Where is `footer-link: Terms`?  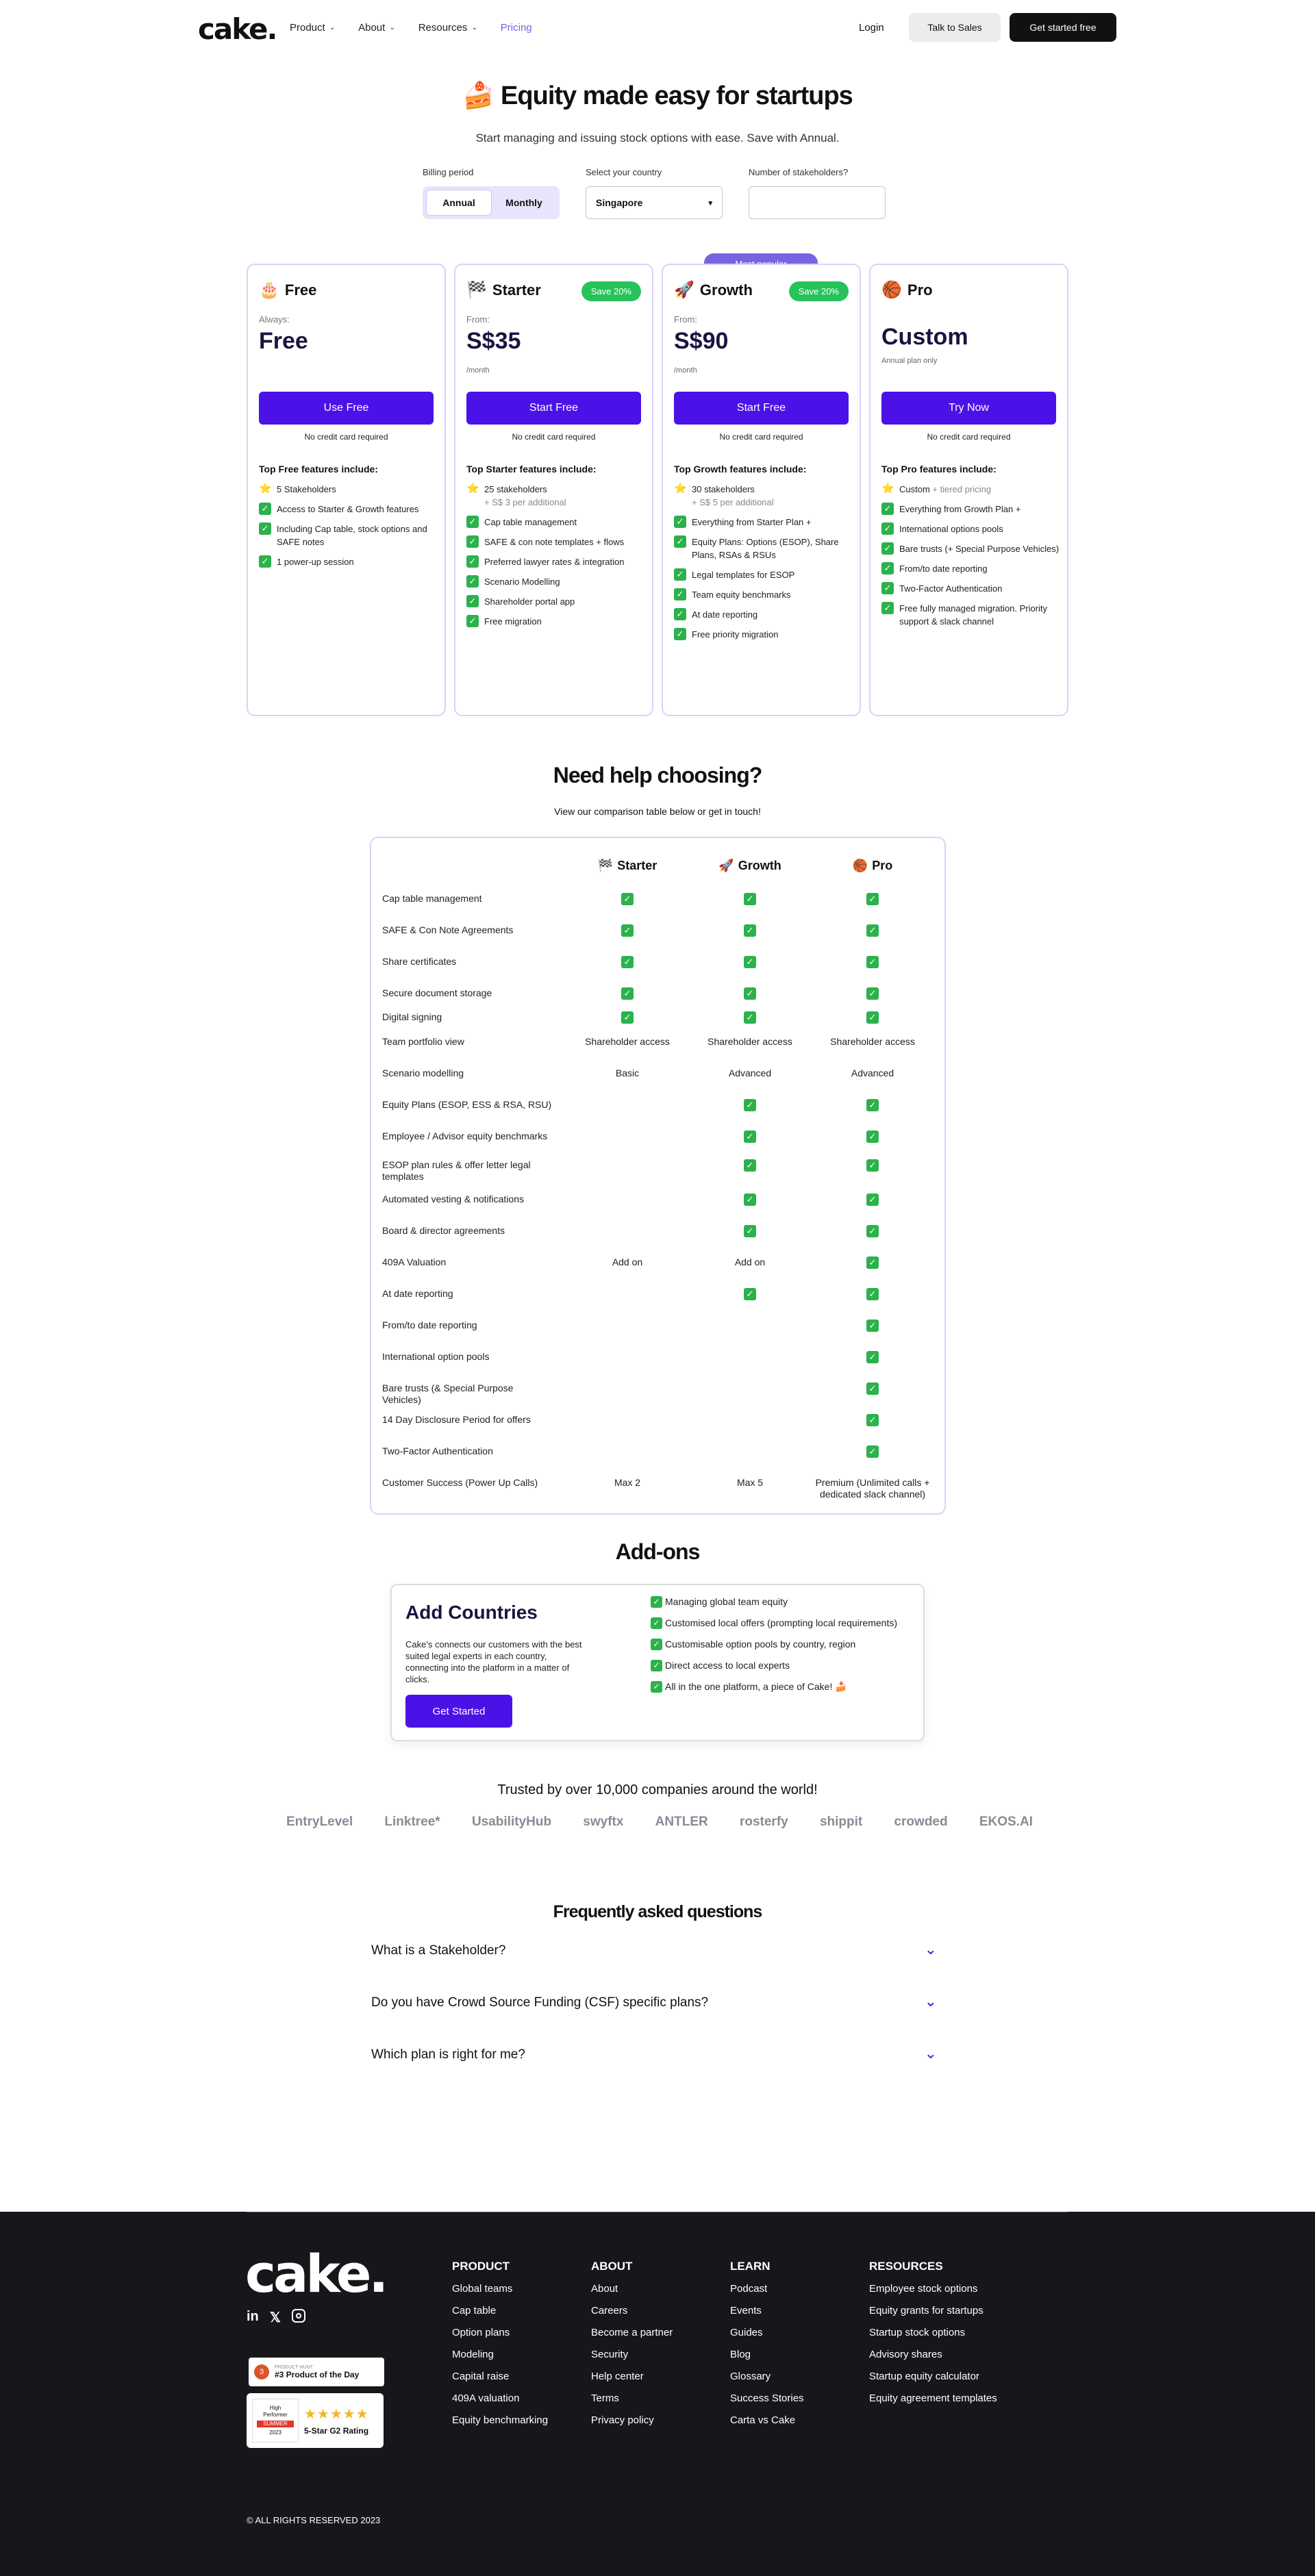 footer-link: Terms is located at coordinates (632, 2398).